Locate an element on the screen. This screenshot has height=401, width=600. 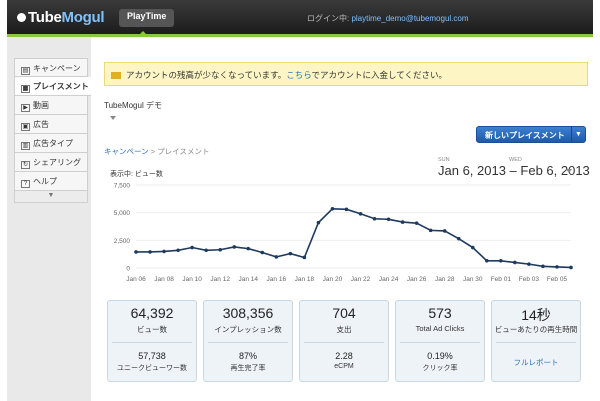
sidebar-item-label: 広告 is located at coordinates (41, 124).